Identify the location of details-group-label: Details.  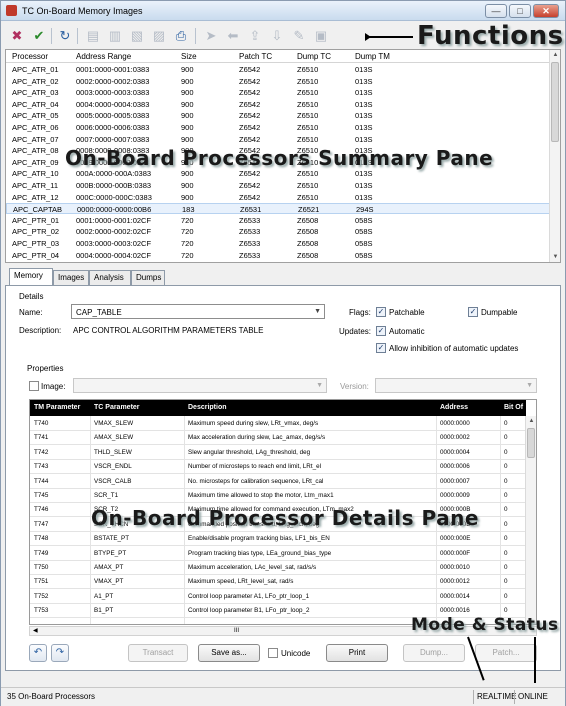
(31, 296).